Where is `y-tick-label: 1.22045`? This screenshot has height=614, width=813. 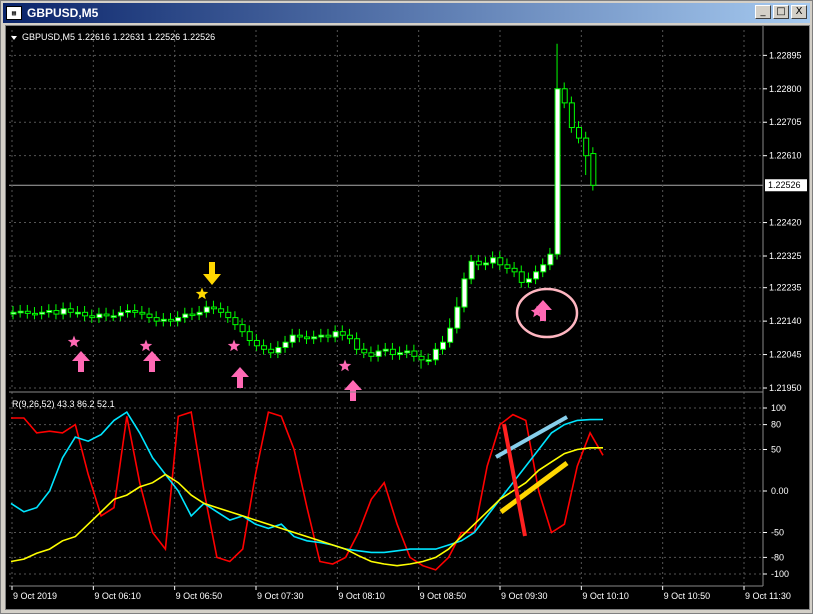 y-tick-label: 1.22045 is located at coordinates (785, 355).